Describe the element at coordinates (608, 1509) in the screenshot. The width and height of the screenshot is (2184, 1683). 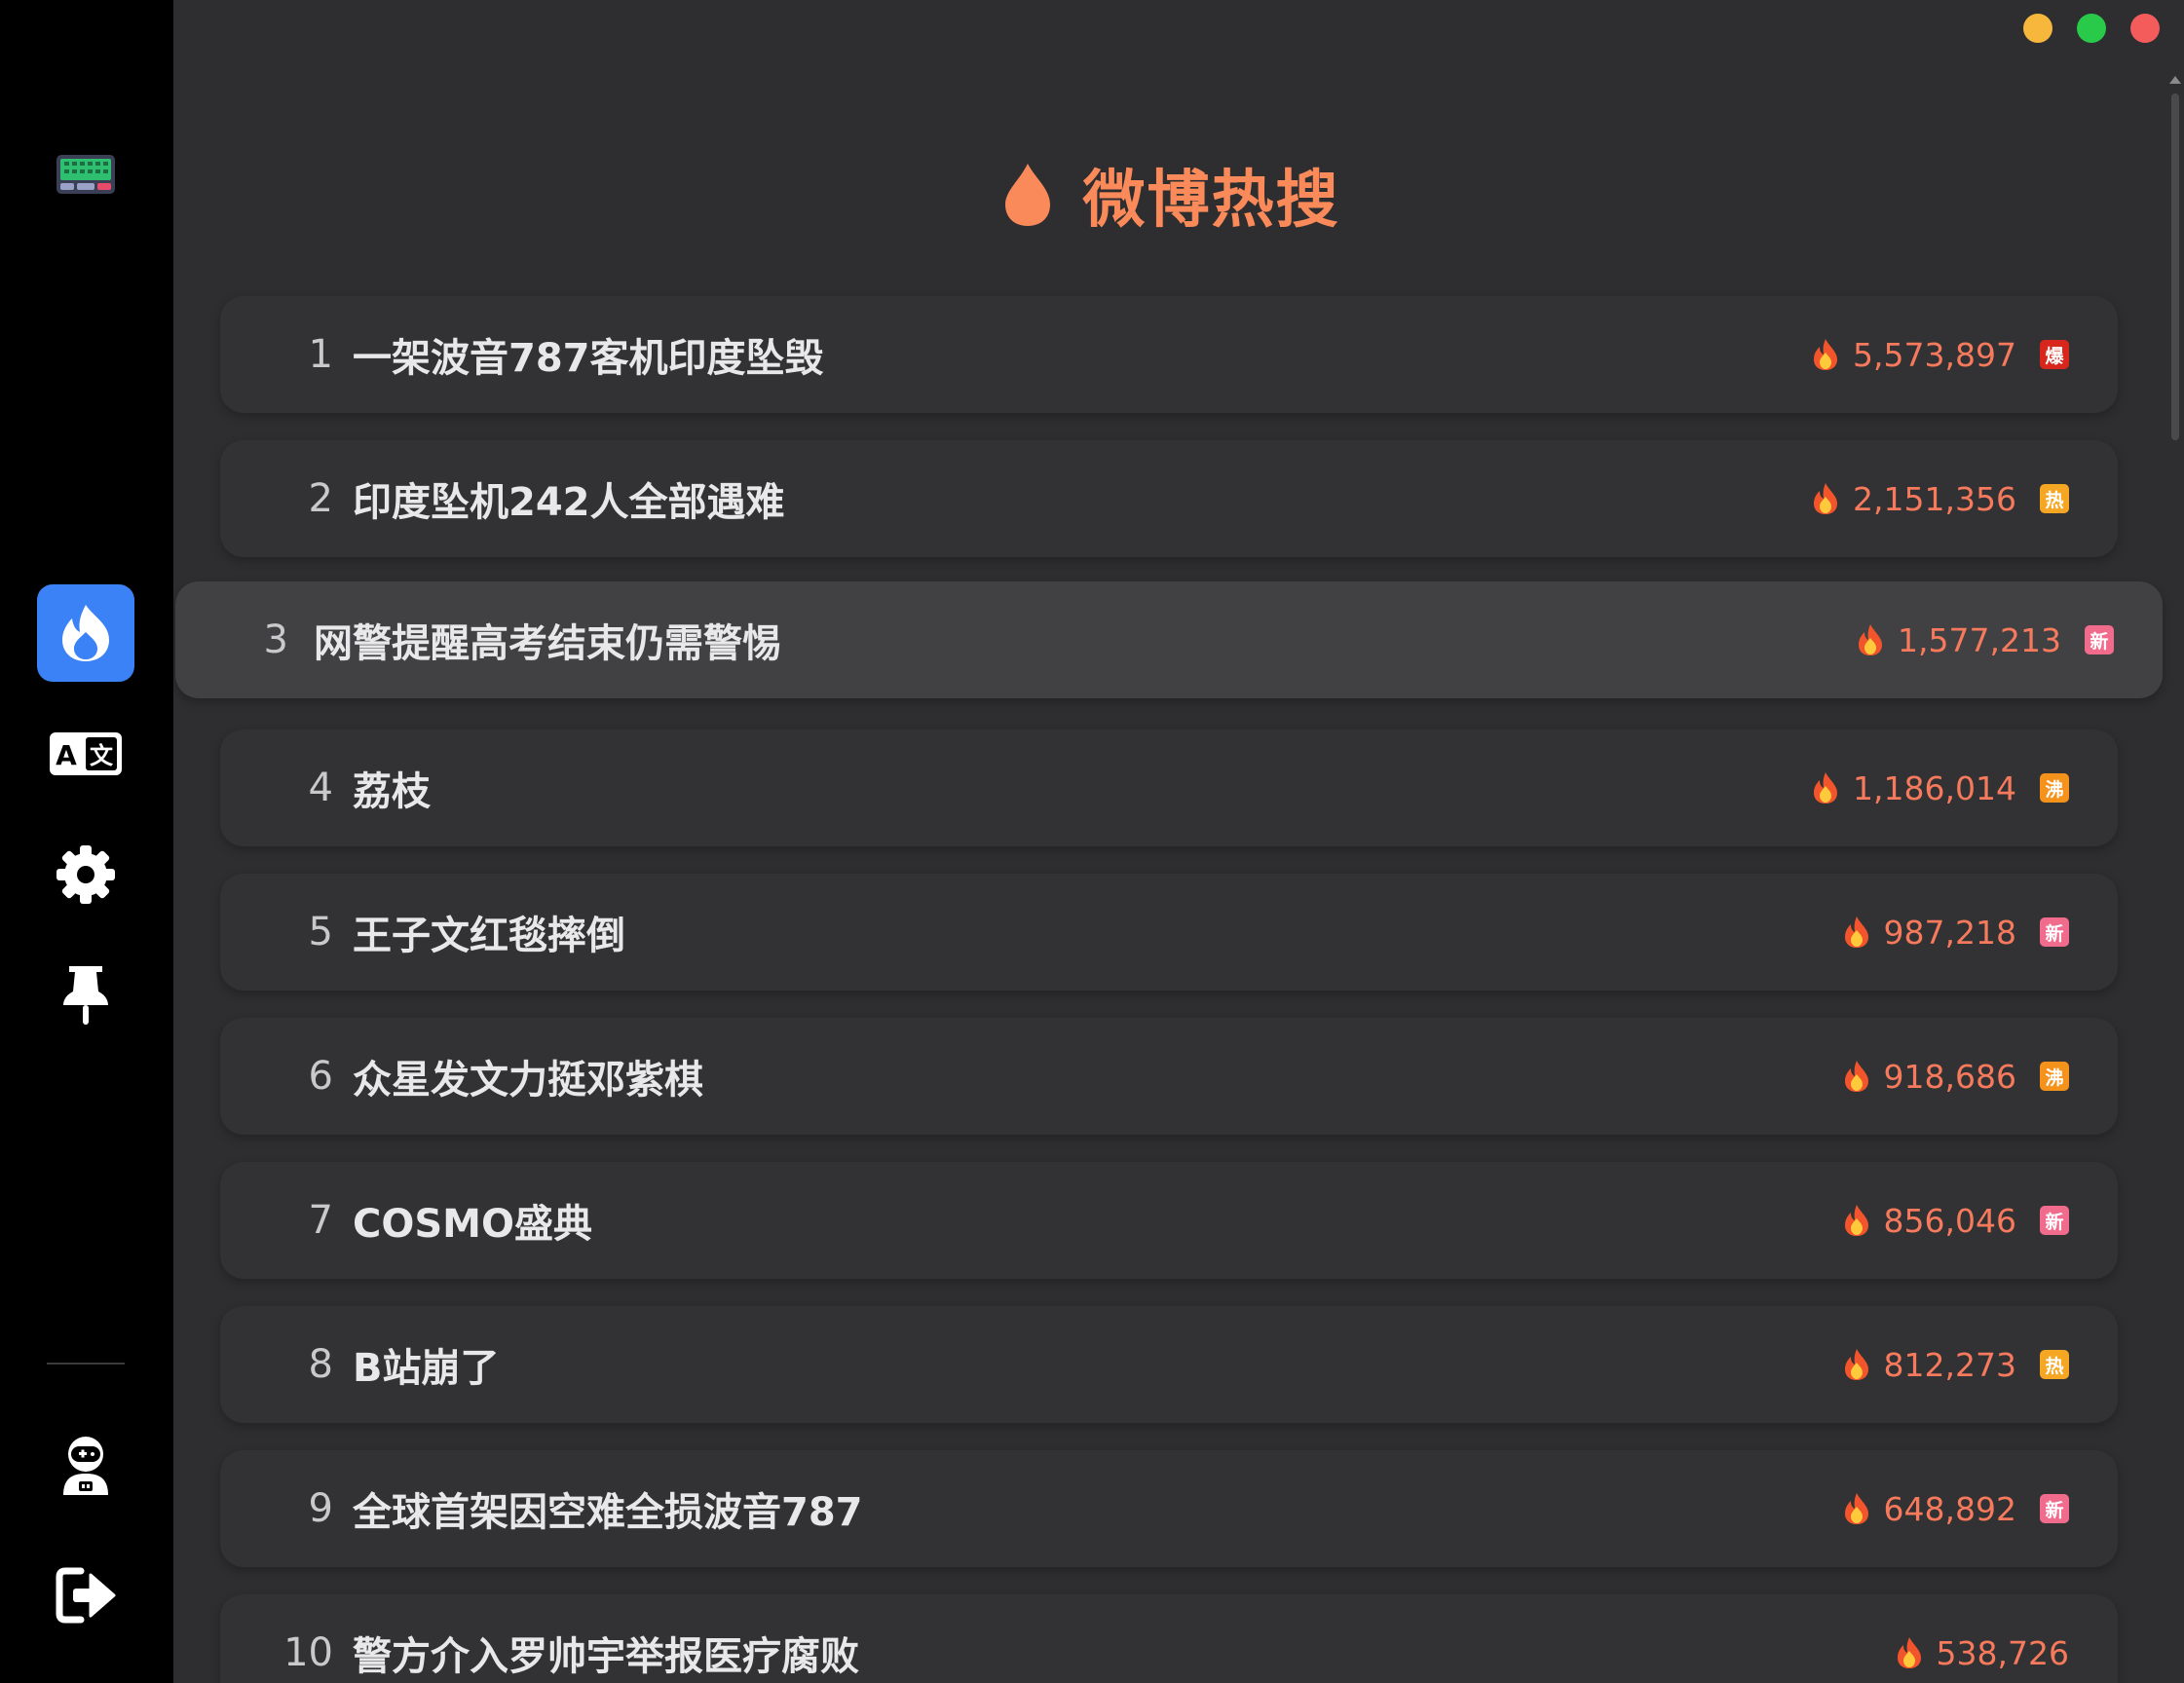
I see `topic-title: 全球首架因空难全损波音787` at that location.